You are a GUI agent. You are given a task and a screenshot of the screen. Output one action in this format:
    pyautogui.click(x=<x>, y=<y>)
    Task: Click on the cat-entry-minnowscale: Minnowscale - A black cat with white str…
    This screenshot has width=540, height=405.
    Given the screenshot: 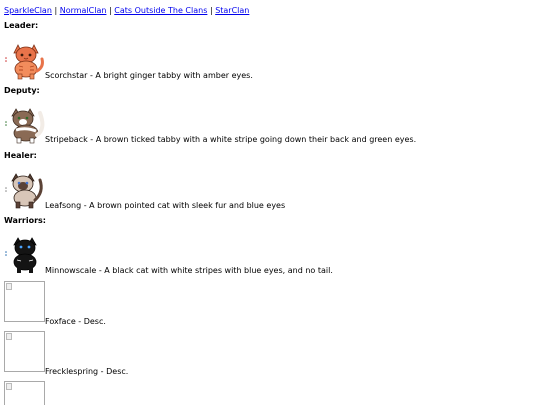 What is the action you would take?
    pyautogui.click(x=169, y=254)
    